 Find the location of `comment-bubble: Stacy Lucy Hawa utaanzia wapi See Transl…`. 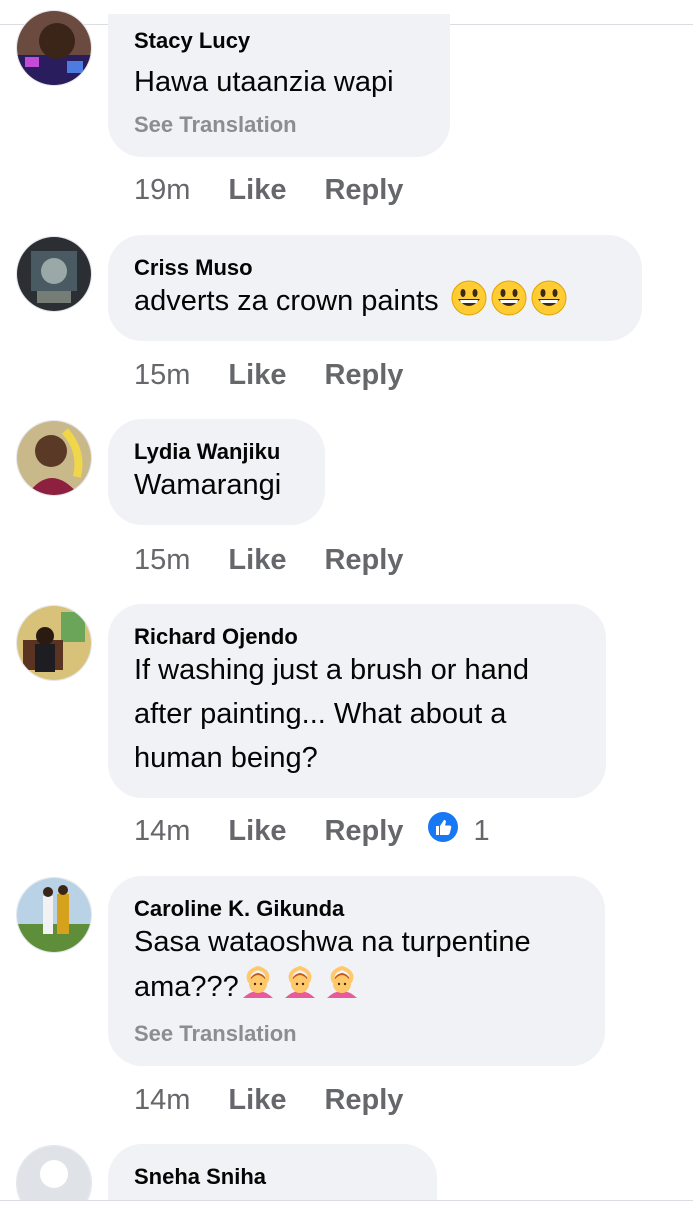

comment-bubble: Stacy Lucy Hawa utaanzia wapi See Transl… is located at coordinates (279, 85).